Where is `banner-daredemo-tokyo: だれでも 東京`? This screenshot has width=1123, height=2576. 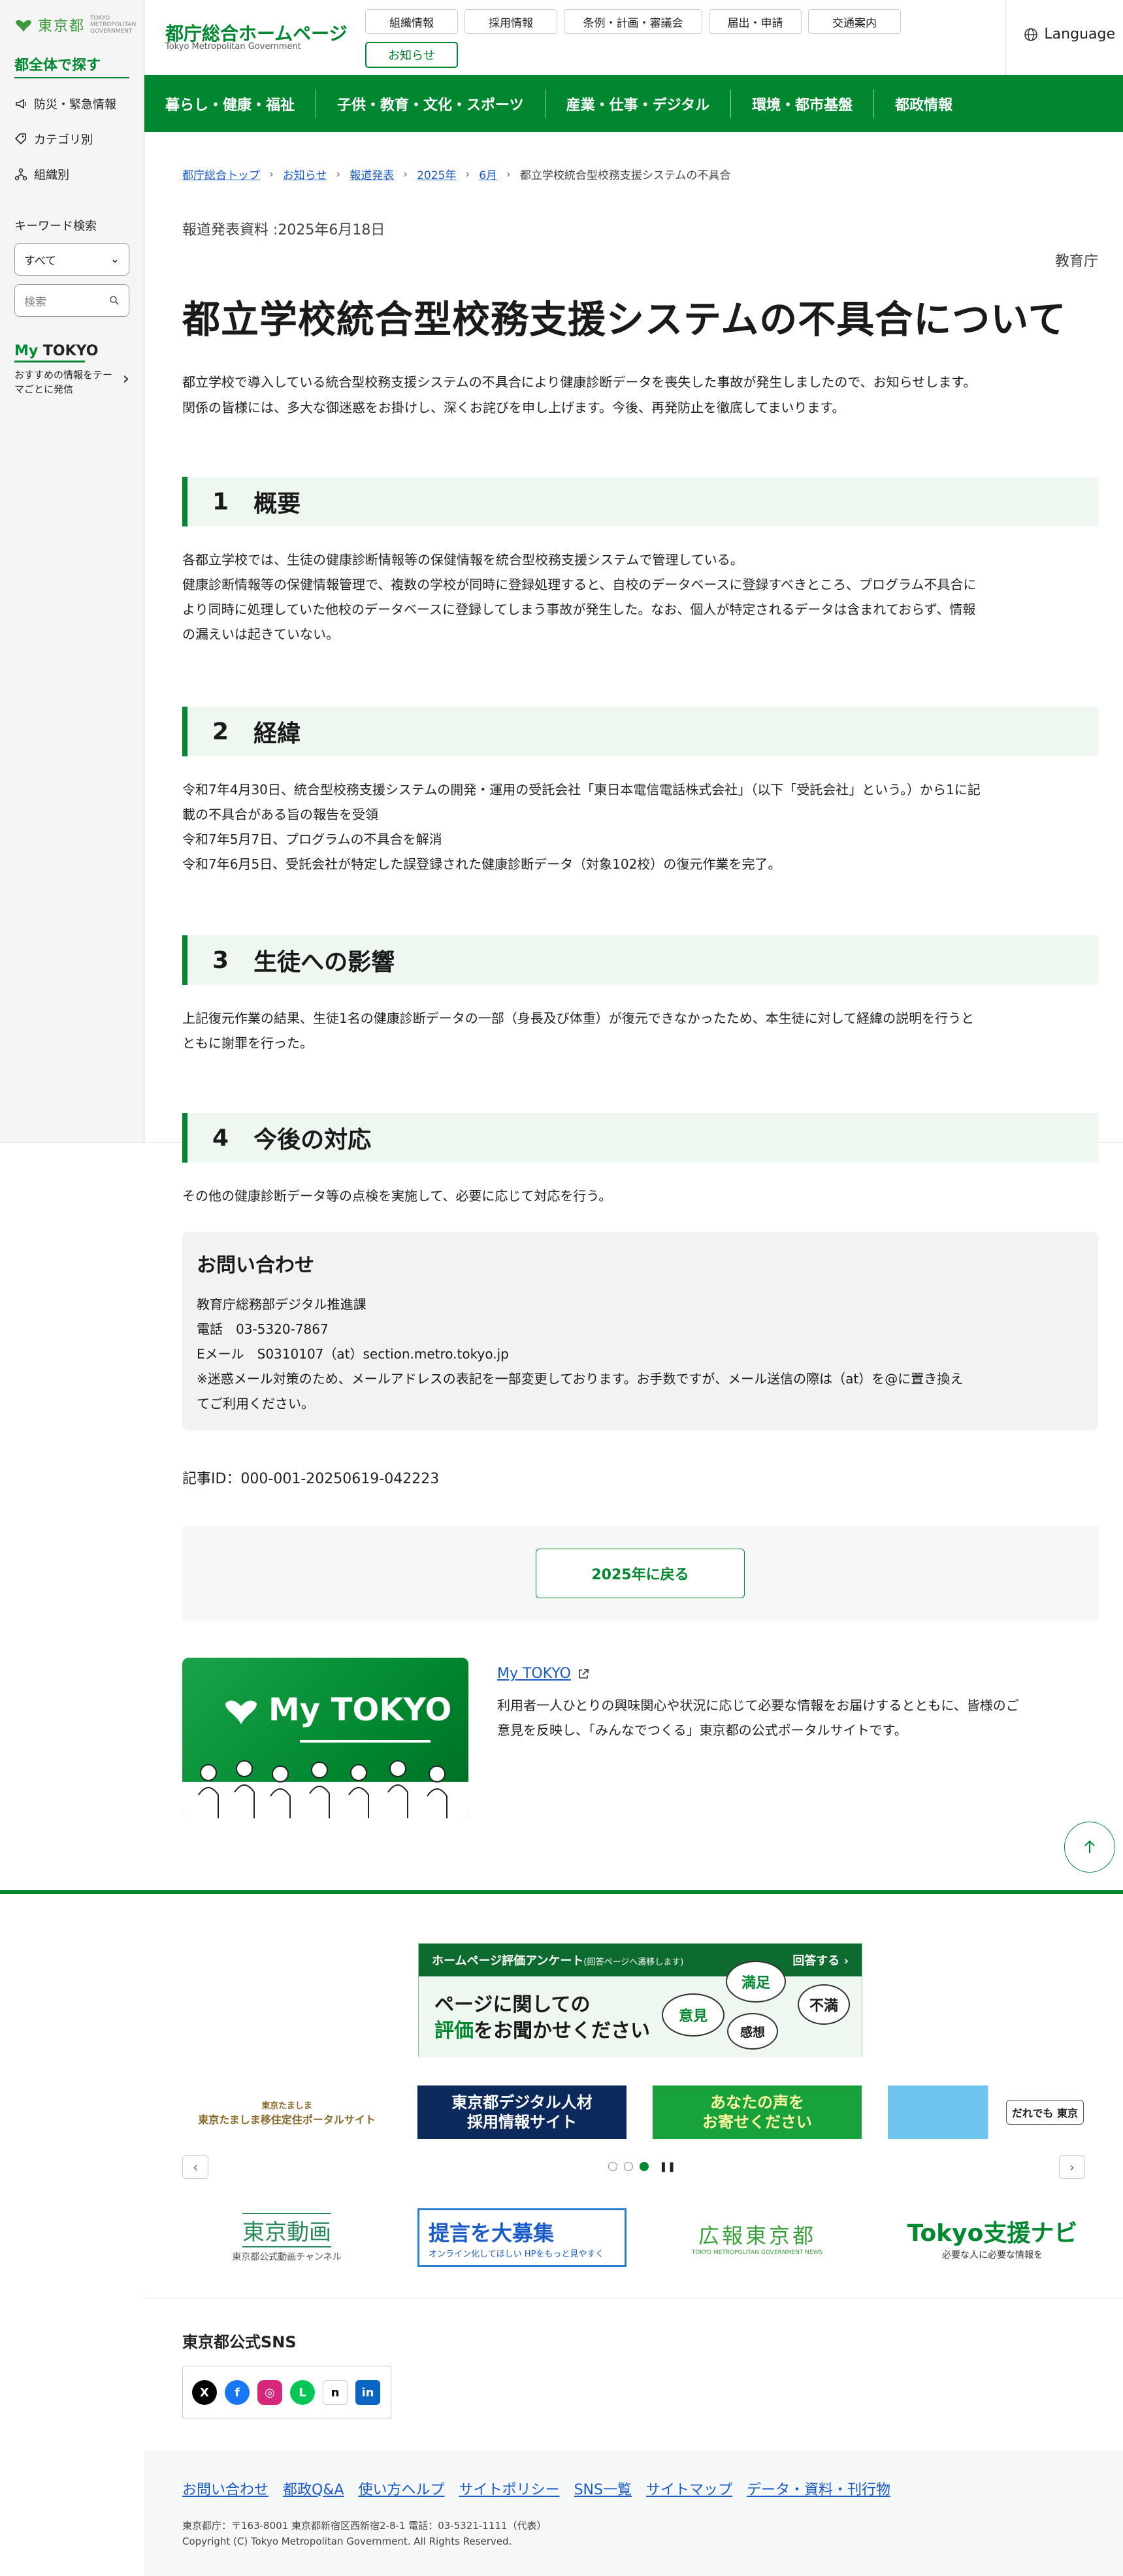 banner-daredemo-tokyo: だれでも 東京 is located at coordinates (992, 2112).